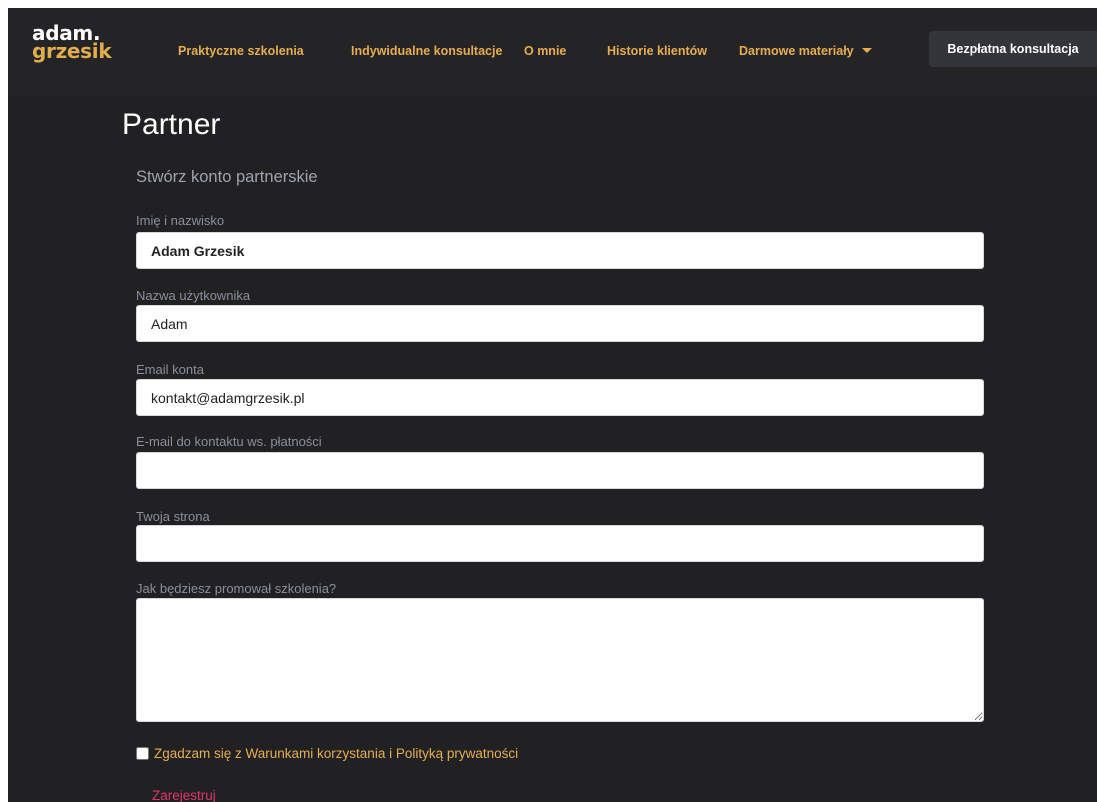  Describe the element at coordinates (72, 51) in the screenshot. I see `brand-logo-line2: grzesik` at that location.